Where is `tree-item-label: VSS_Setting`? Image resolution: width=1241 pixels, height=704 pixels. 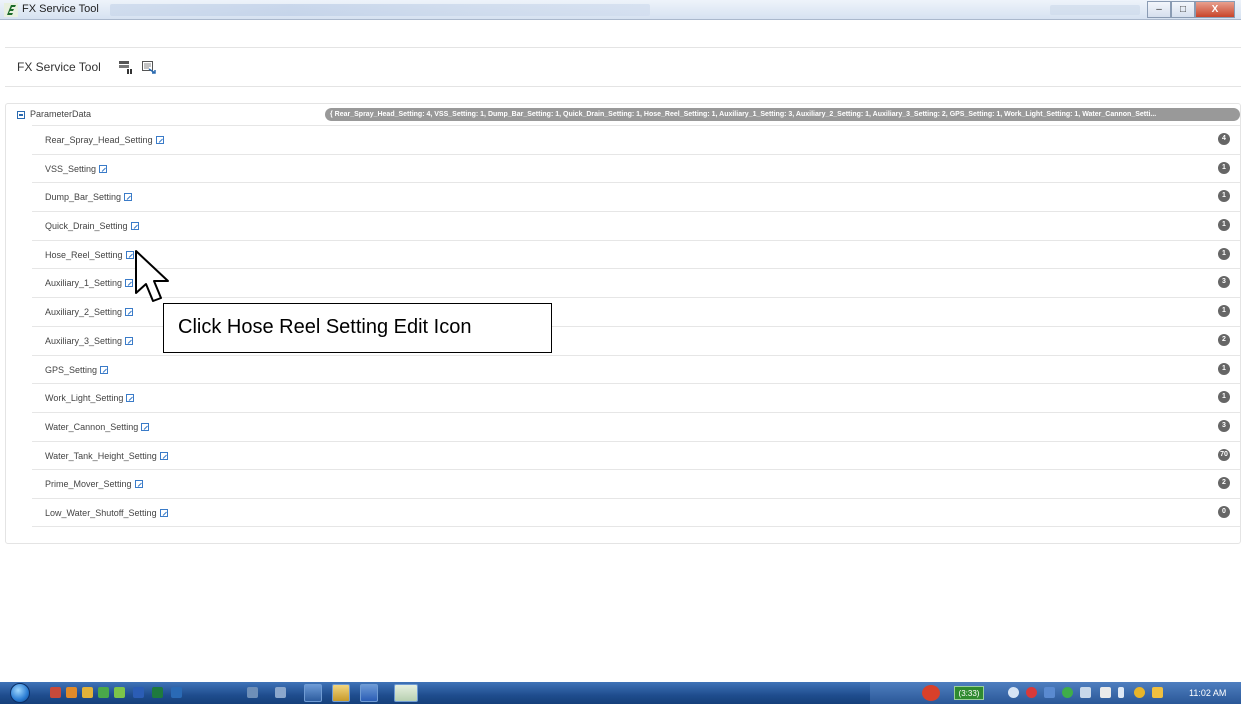 tree-item-label: VSS_Setting is located at coordinates (76, 169).